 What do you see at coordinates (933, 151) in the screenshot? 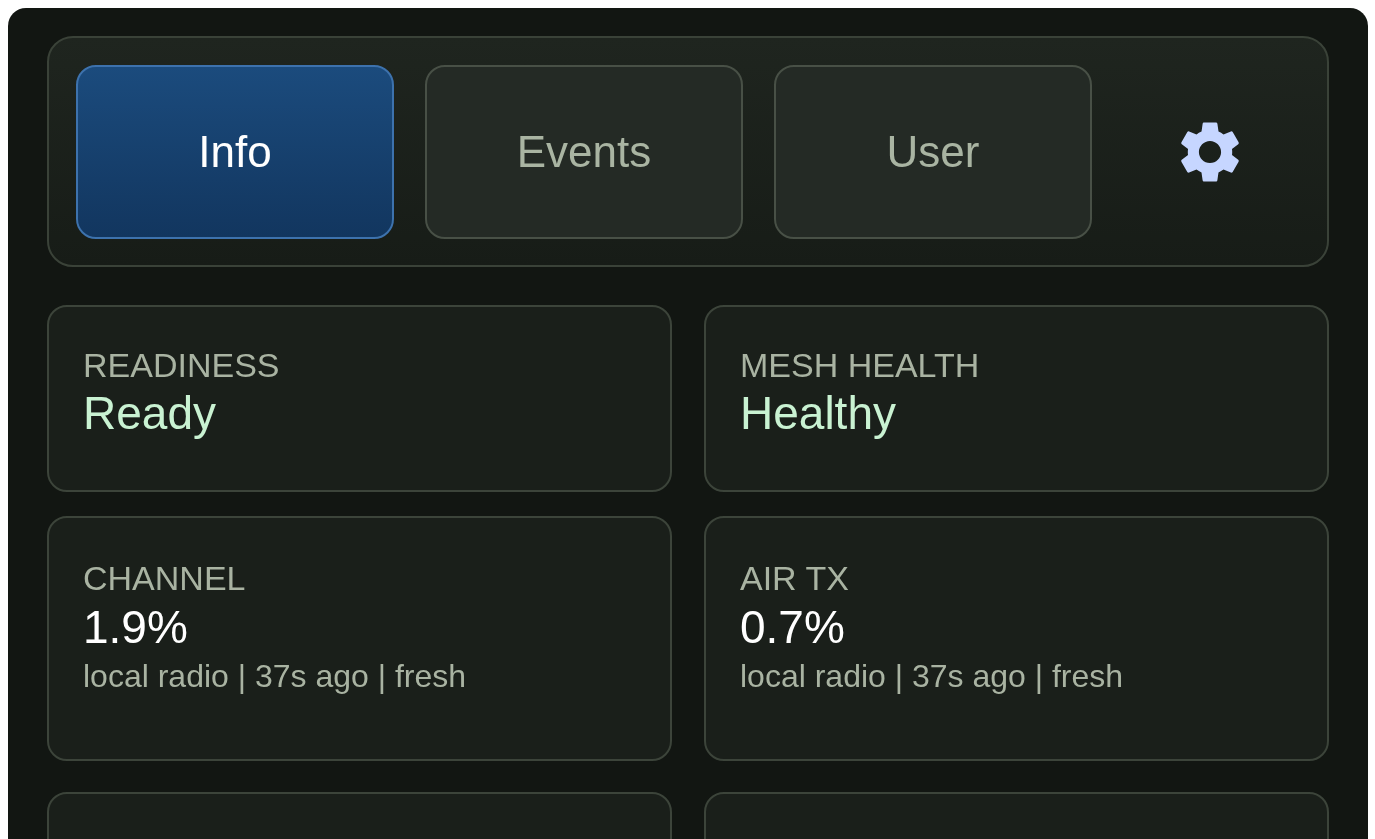
I see `tab: User` at bounding box center [933, 151].